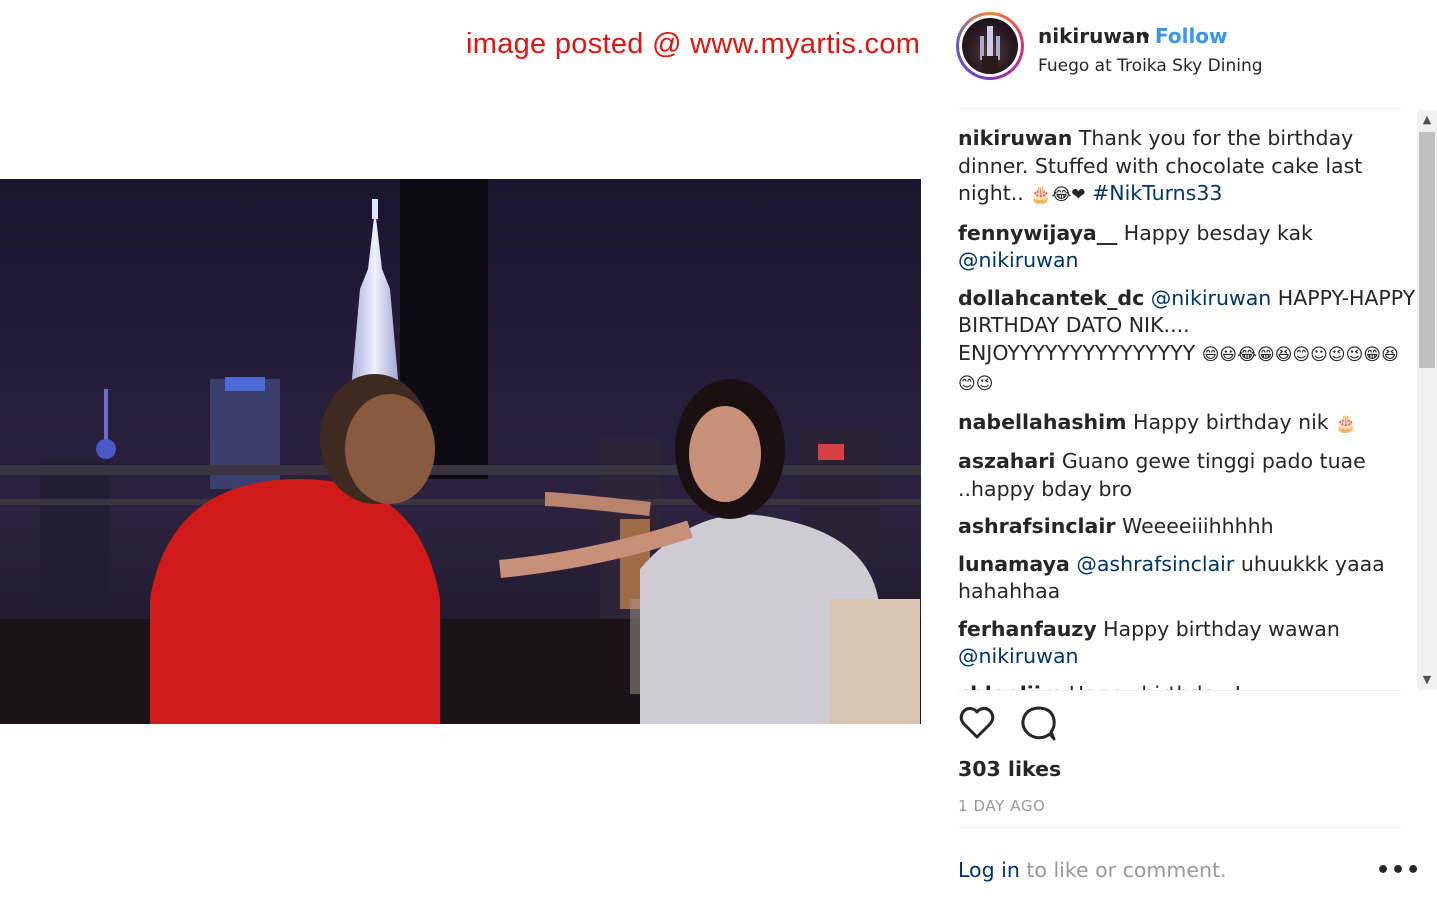 This screenshot has width=1437, height=900. What do you see at coordinates (1006, 461) in the screenshot?
I see `comment-username: aszahari` at bounding box center [1006, 461].